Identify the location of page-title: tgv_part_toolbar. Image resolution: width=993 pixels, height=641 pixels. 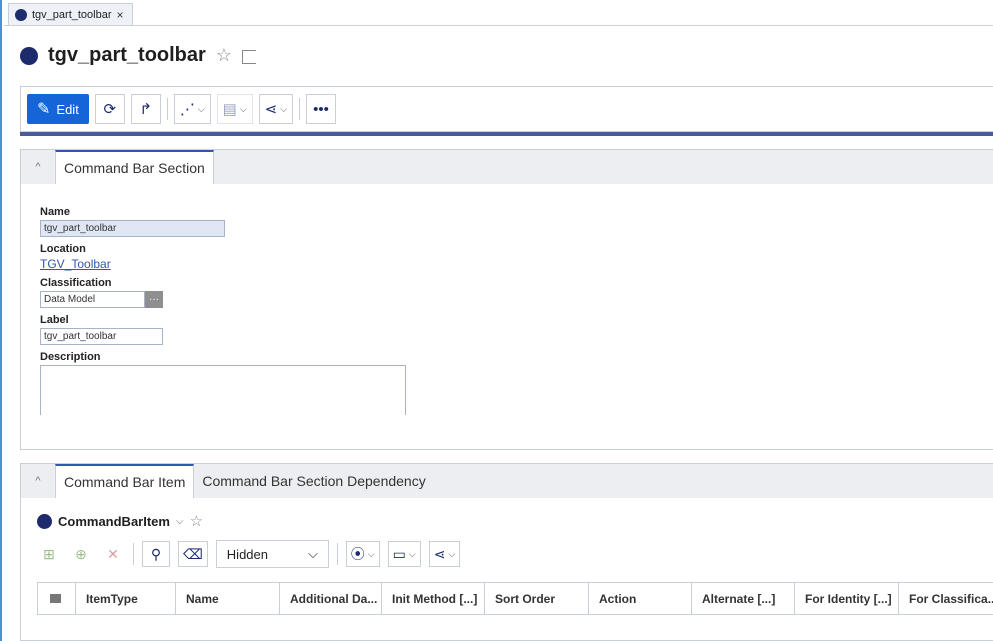
(127, 55).